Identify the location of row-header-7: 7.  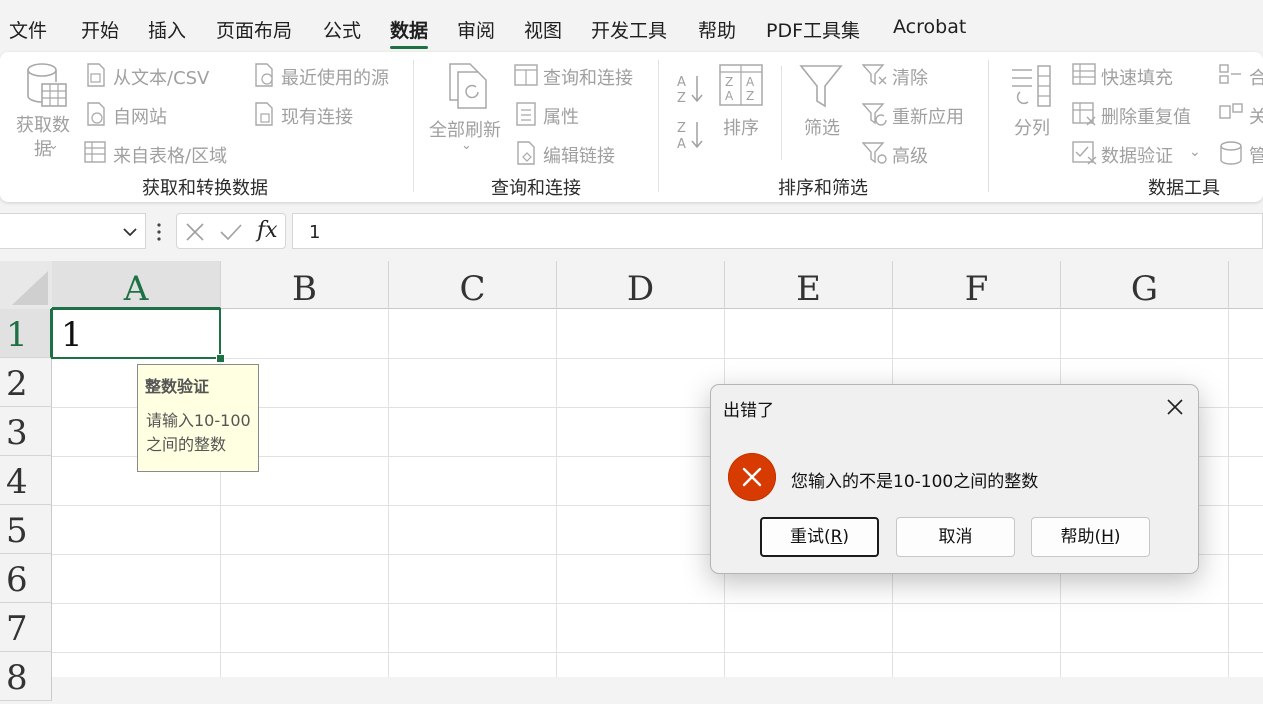
(26, 627).